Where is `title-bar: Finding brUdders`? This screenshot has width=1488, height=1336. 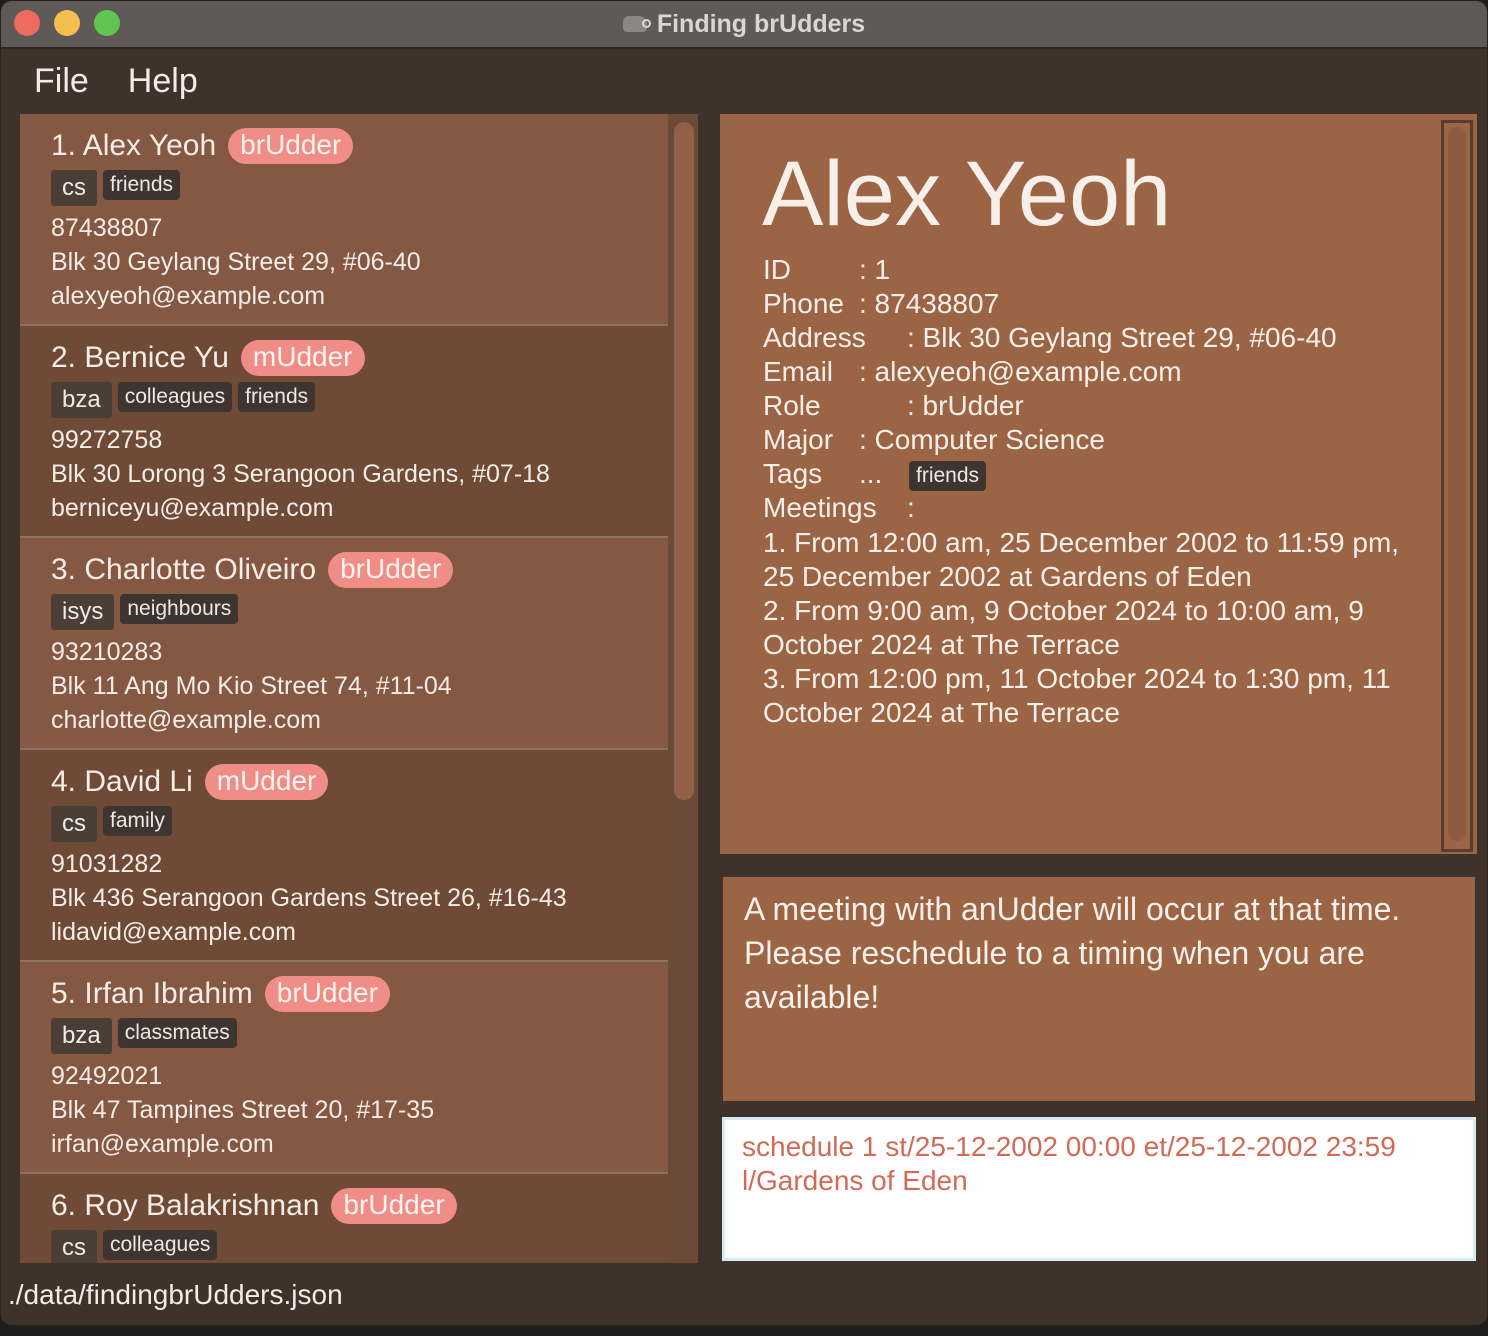 title-bar: Finding brUdders is located at coordinates (744, 25).